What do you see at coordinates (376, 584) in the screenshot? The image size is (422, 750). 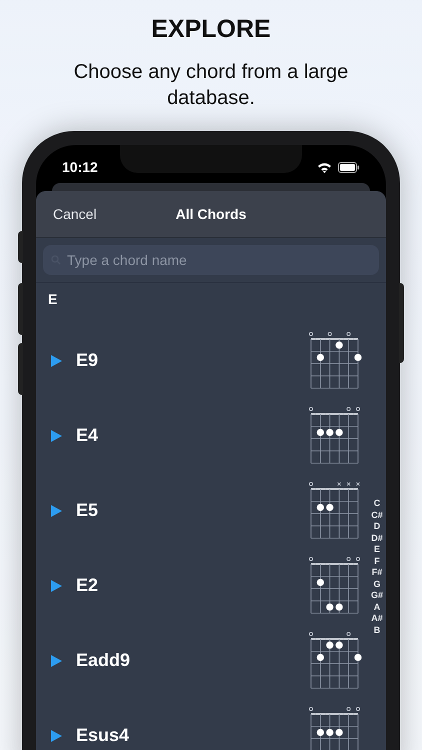 I see `index-letter: G` at bounding box center [376, 584].